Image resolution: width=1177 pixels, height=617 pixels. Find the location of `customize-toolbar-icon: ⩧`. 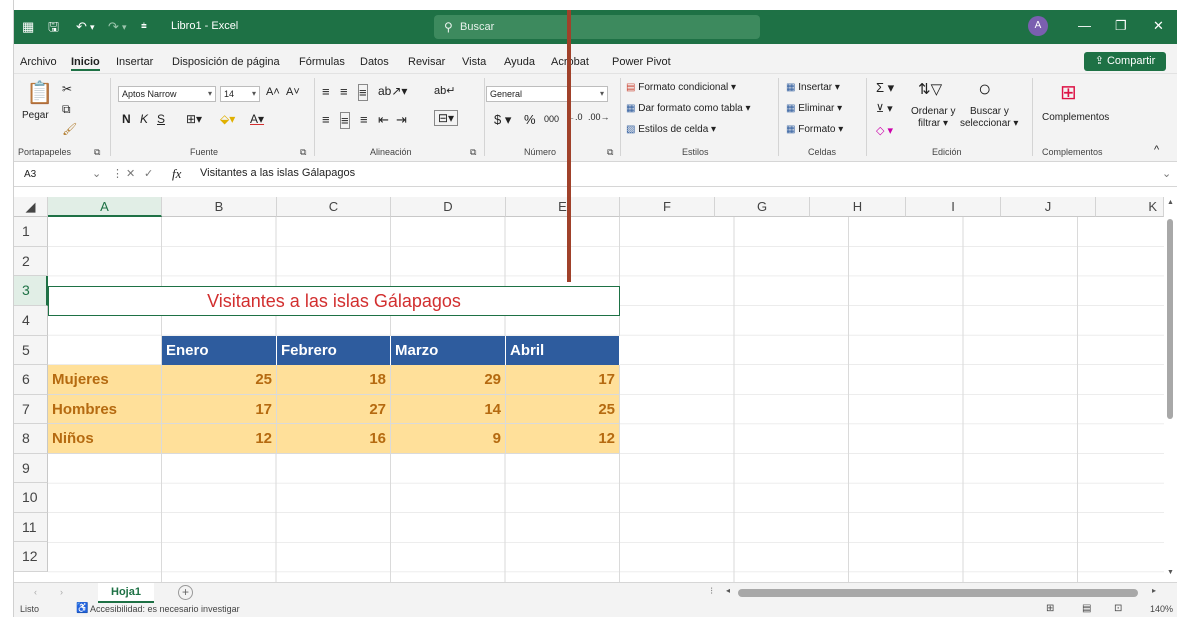

customize-toolbar-icon: ⩧ is located at coordinates (144, 27).